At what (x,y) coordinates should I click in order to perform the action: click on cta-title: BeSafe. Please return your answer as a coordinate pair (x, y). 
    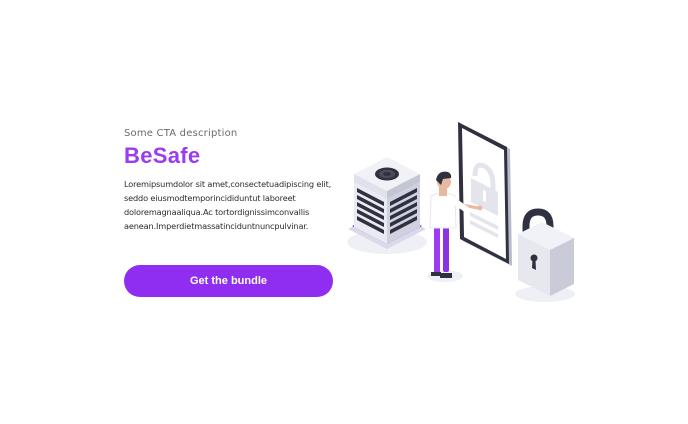
    Looking at the image, I should click on (162, 155).